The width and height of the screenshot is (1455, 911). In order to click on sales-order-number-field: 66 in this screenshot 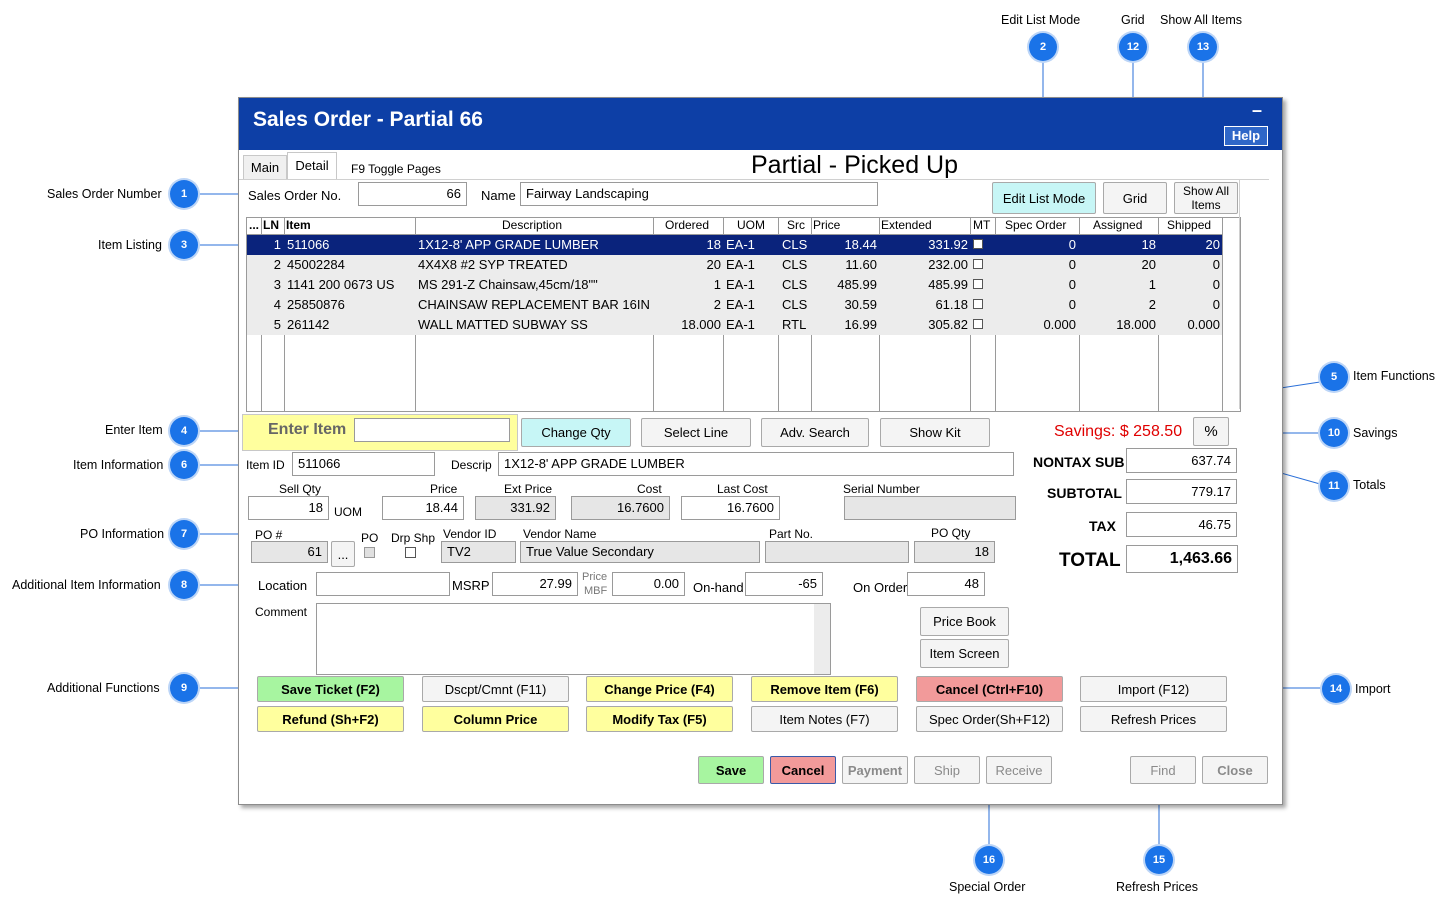, I will do `click(412, 194)`.